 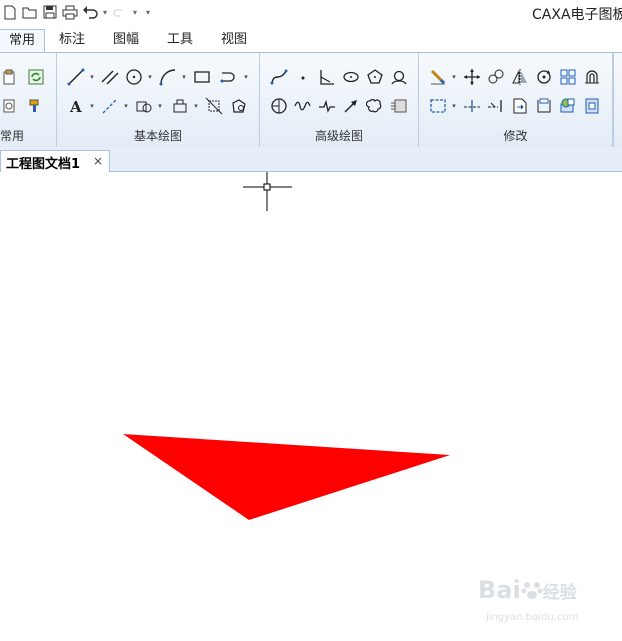 What do you see at coordinates (98, 161) in the screenshot?
I see `close-icon: ×` at bounding box center [98, 161].